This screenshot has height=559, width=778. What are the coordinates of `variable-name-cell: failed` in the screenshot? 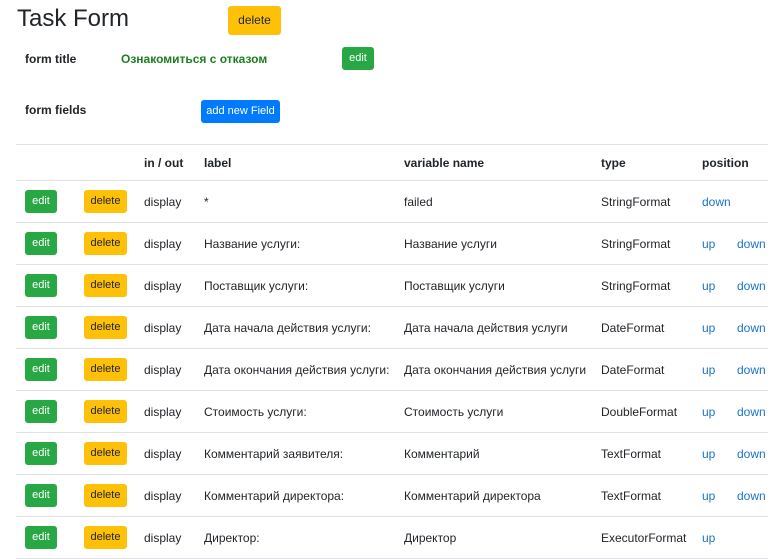 It's located at (502, 201).